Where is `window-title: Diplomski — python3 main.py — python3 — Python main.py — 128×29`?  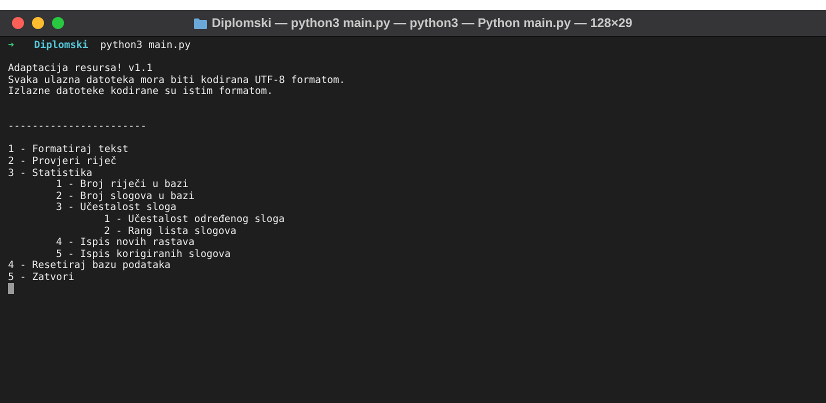
window-title: Diplomski — python3 main.py — python3 — Python main.py — 128×29 is located at coordinates (422, 23).